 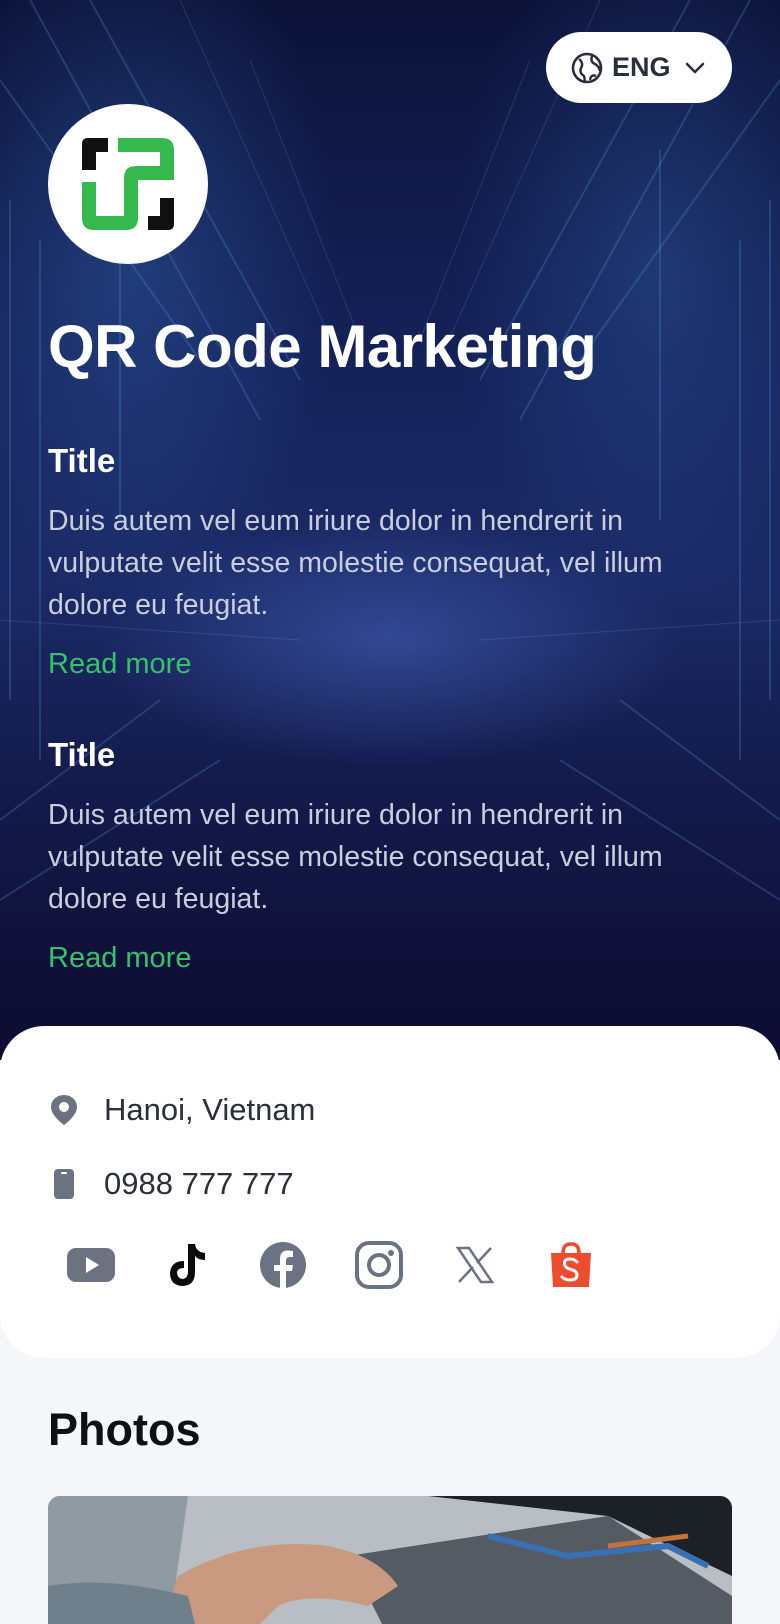 I want to click on page-title: QR Code Marketing, so click(x=322, y=346).